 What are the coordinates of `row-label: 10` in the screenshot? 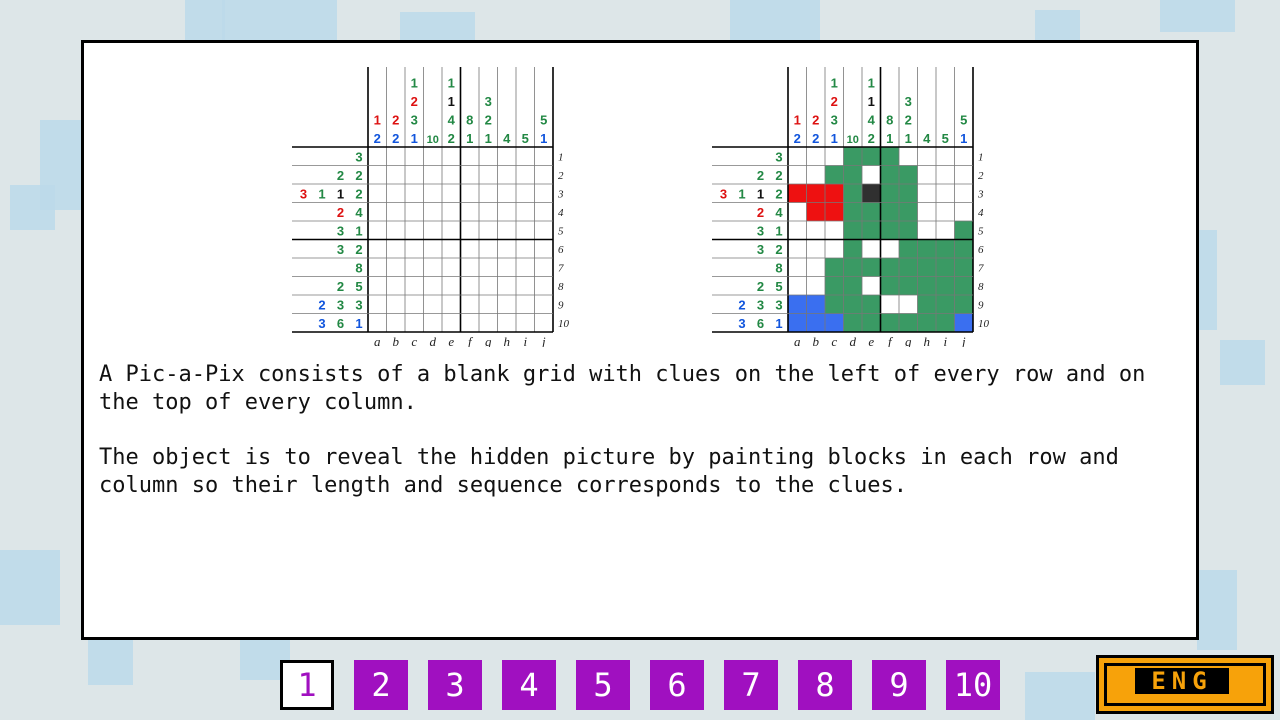 It's located at (564, 324).